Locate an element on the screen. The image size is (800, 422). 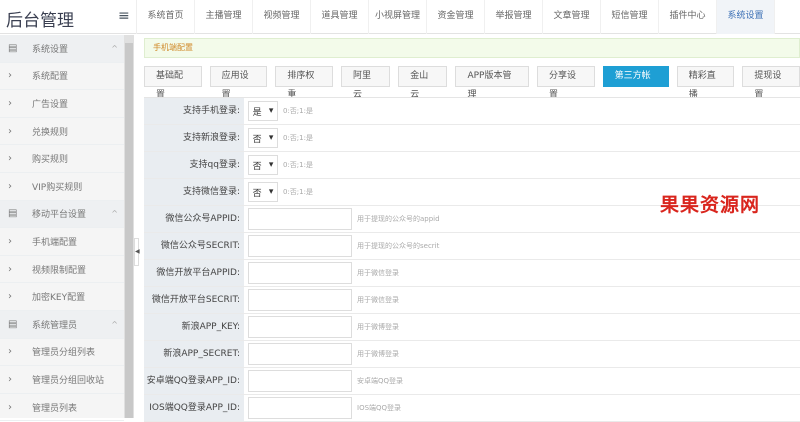
field-hint: 用于提现的公众号的secrit is located at coordinates (398, 246).